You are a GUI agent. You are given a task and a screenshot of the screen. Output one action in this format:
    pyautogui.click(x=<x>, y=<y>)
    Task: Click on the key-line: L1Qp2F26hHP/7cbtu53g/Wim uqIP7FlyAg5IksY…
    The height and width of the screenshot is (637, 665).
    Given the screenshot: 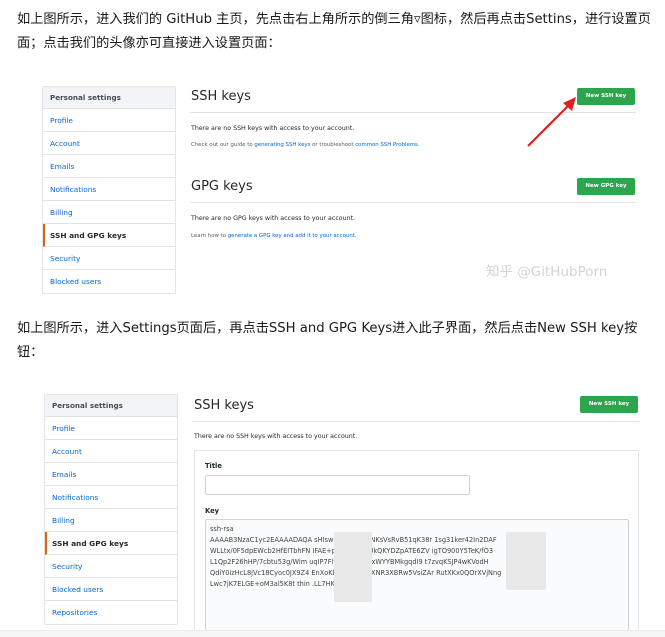 What is the action you would take?
    pyautogui.click(x=349, y=562)
    